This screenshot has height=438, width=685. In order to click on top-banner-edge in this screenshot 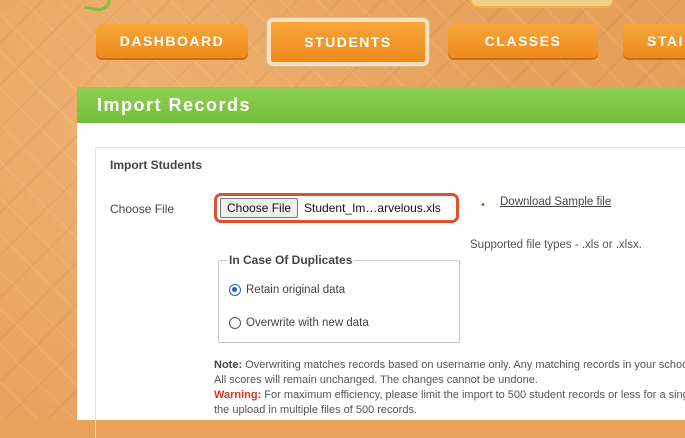, I will do `click(542, 4)`.